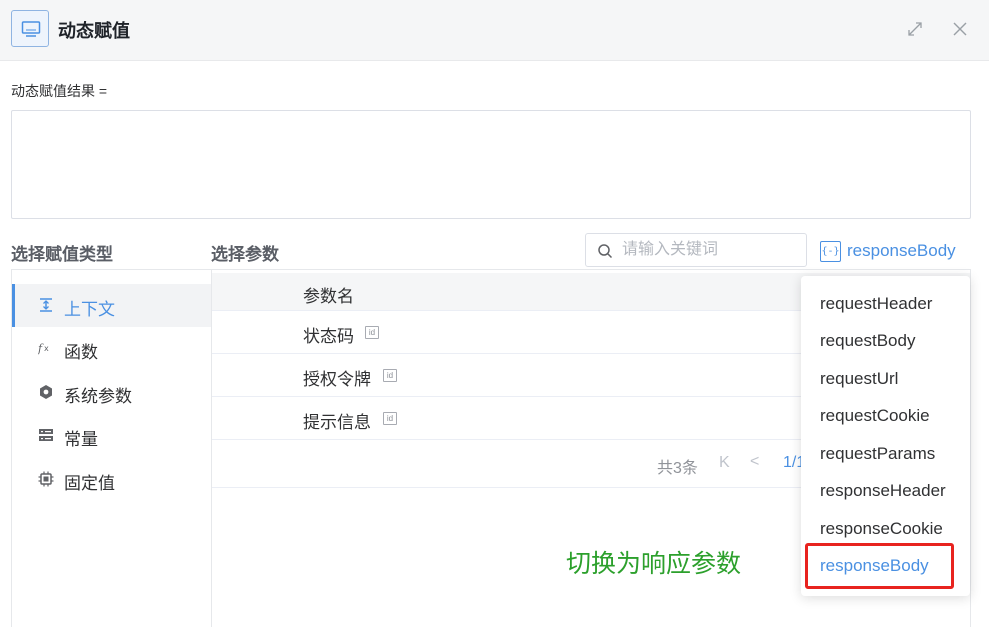 Image resolution: width=989 pixels, height=627 pixels. I want to click on dropdown-item-requestHeader: requestHeader, so click(885, 304).